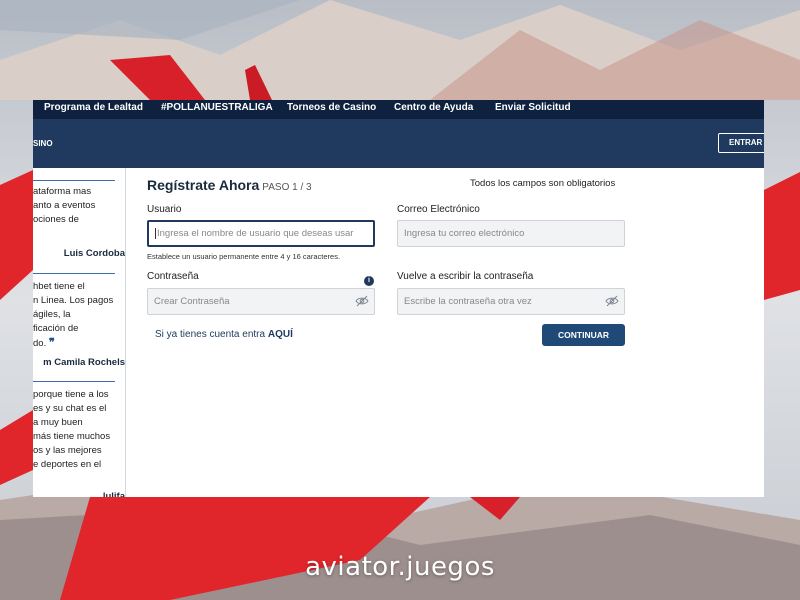  I want to click on quote-icon: ❞, so click(51, 343).